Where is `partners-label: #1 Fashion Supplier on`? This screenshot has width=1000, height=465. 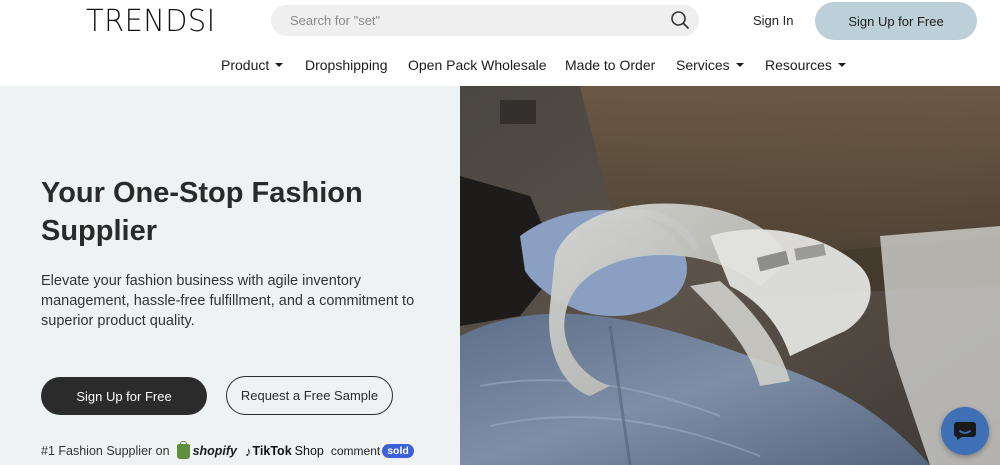 partners-label: #1 Fashion Supplier on is located at coordinates (105, 451).